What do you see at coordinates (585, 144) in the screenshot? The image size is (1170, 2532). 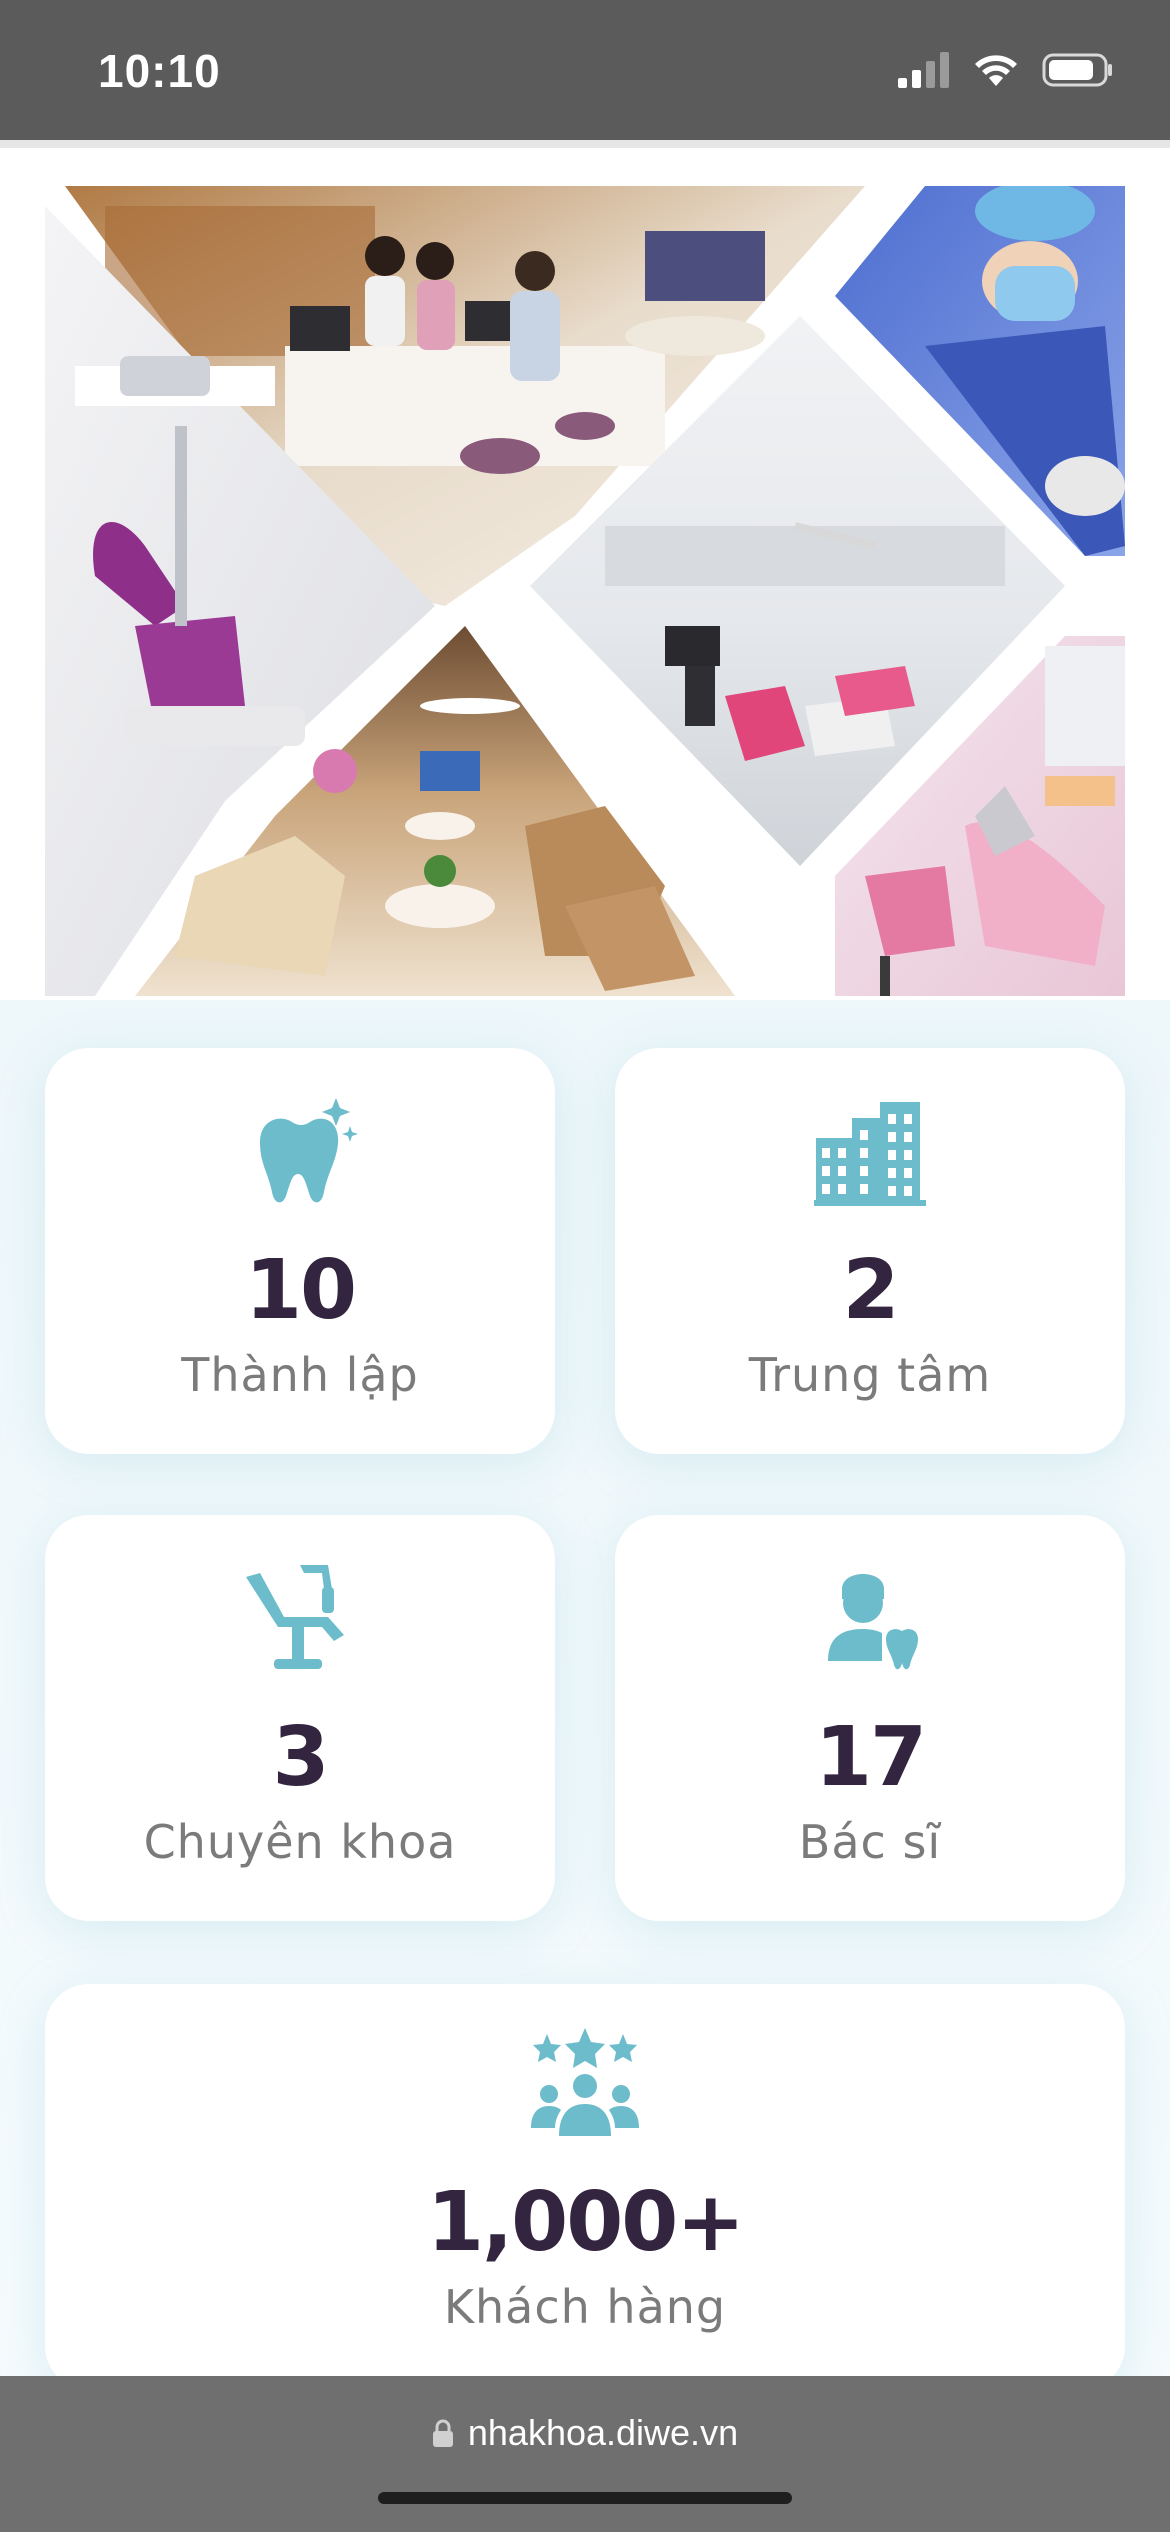 I see `status-divider` at bounding box center [585, 144].